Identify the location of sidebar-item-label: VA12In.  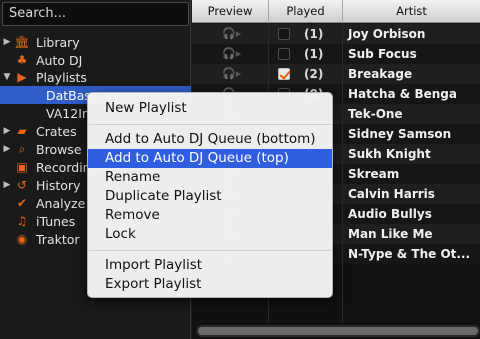
(68, 113).